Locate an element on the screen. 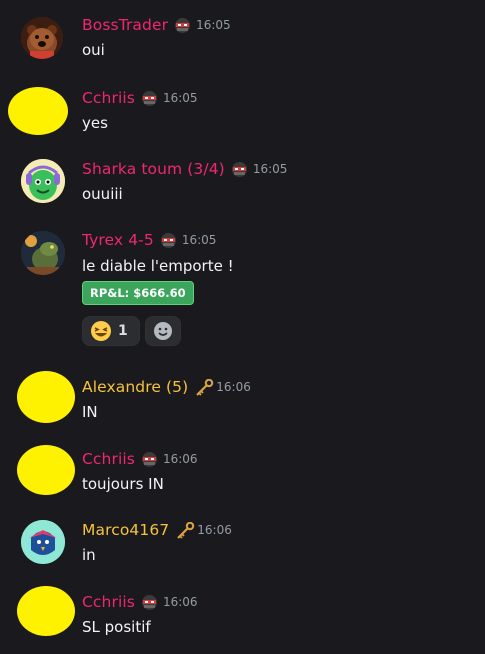 Image resolution: width=485 pixels, height=654 pixels. username: Alexandre (5) is located at coordinates (135, 387).